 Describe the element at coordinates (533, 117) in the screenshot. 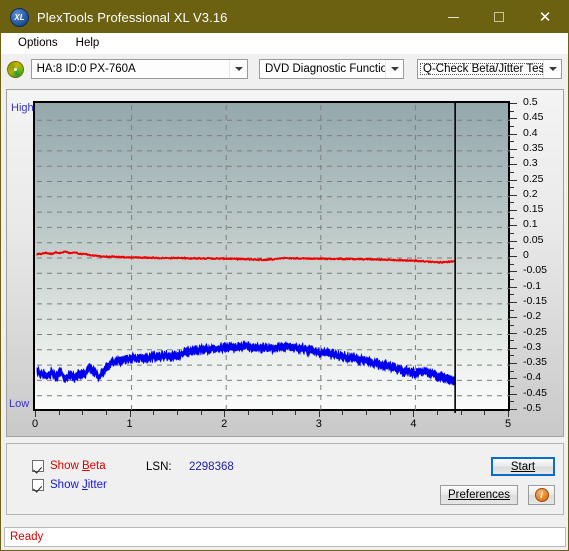

I see `y-tick-label: 0.45` at that location.